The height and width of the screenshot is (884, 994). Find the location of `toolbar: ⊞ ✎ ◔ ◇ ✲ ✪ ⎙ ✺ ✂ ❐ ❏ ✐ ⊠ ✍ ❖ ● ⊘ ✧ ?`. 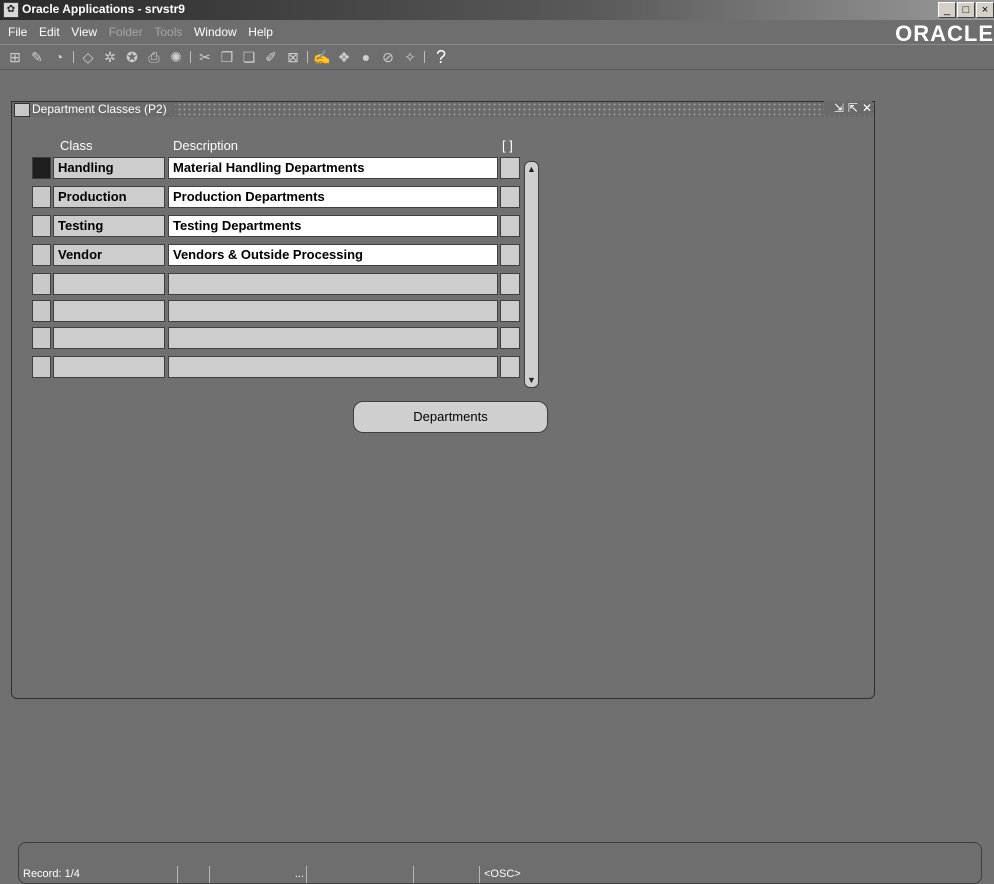

toolbar: ⊞ ✎ ◔ ◇ ✲ ✪ ⎙ ✺ ✂ ❐ ❏ ✐ ⊠ ✍ ❖ ● ⊘ ✧ ? is located at coordinates (497, 57).